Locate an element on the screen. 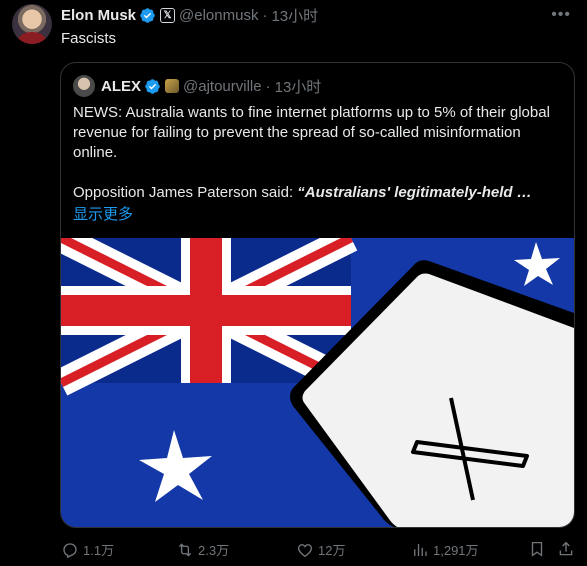 The image size is (587, 566). repost-icon is located at coordinates (185, 549).